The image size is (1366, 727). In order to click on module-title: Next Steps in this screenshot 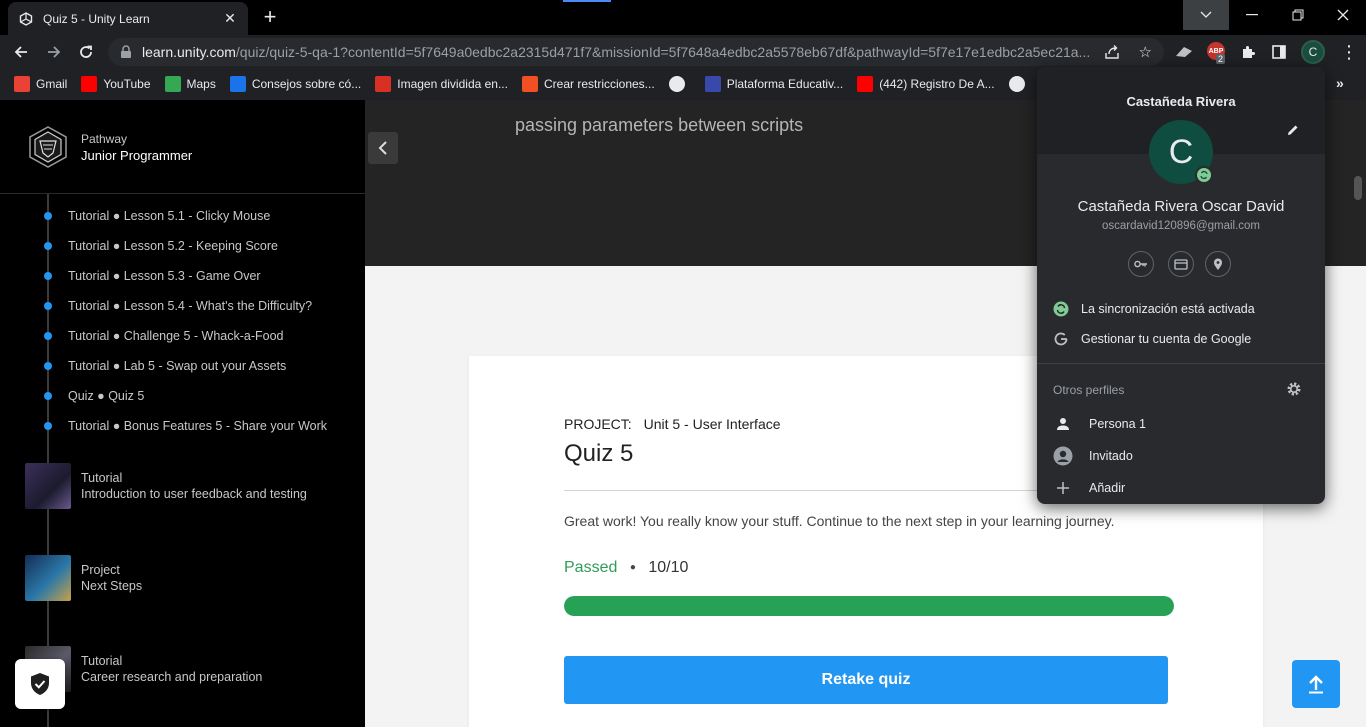, I will do `click(112, 586)`.